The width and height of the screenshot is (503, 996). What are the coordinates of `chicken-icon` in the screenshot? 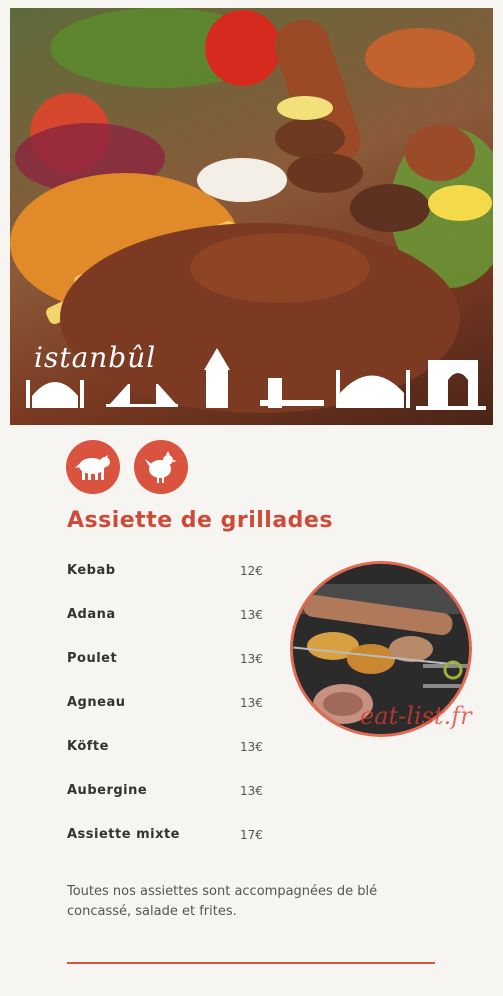 It's located at (161, 467).